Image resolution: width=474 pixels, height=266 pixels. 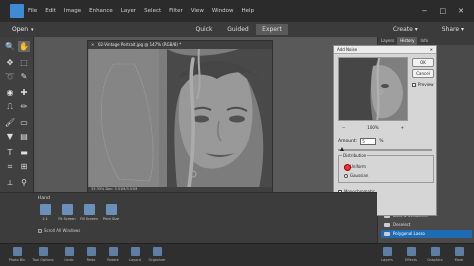 I want to click on print-size-icon, so click(x=111, y=209).